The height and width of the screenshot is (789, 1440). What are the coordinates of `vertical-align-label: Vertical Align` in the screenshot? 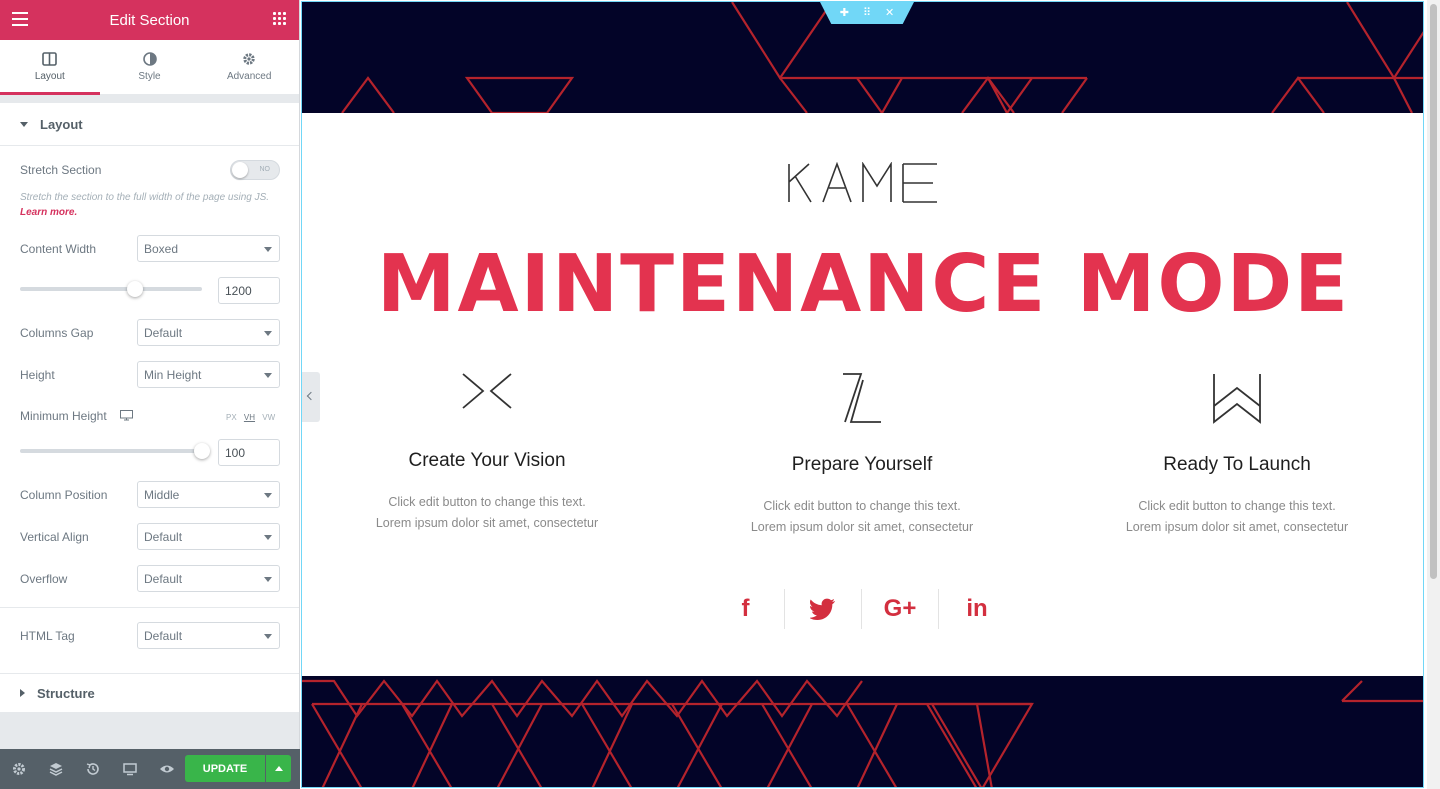 It's located at (54, 537).